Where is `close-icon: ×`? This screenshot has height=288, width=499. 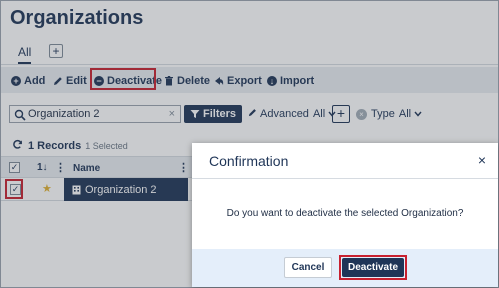
close-icon: × is located at coordinates (482, 160).